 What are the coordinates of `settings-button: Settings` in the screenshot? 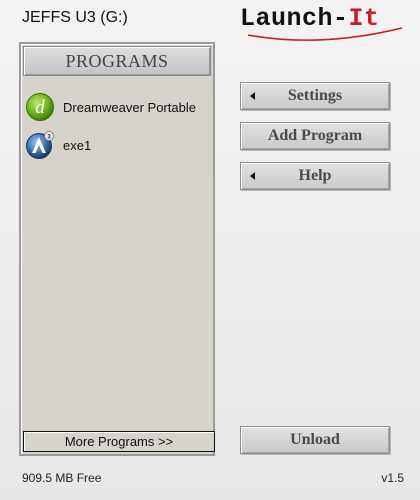 It's located at (315, 96).